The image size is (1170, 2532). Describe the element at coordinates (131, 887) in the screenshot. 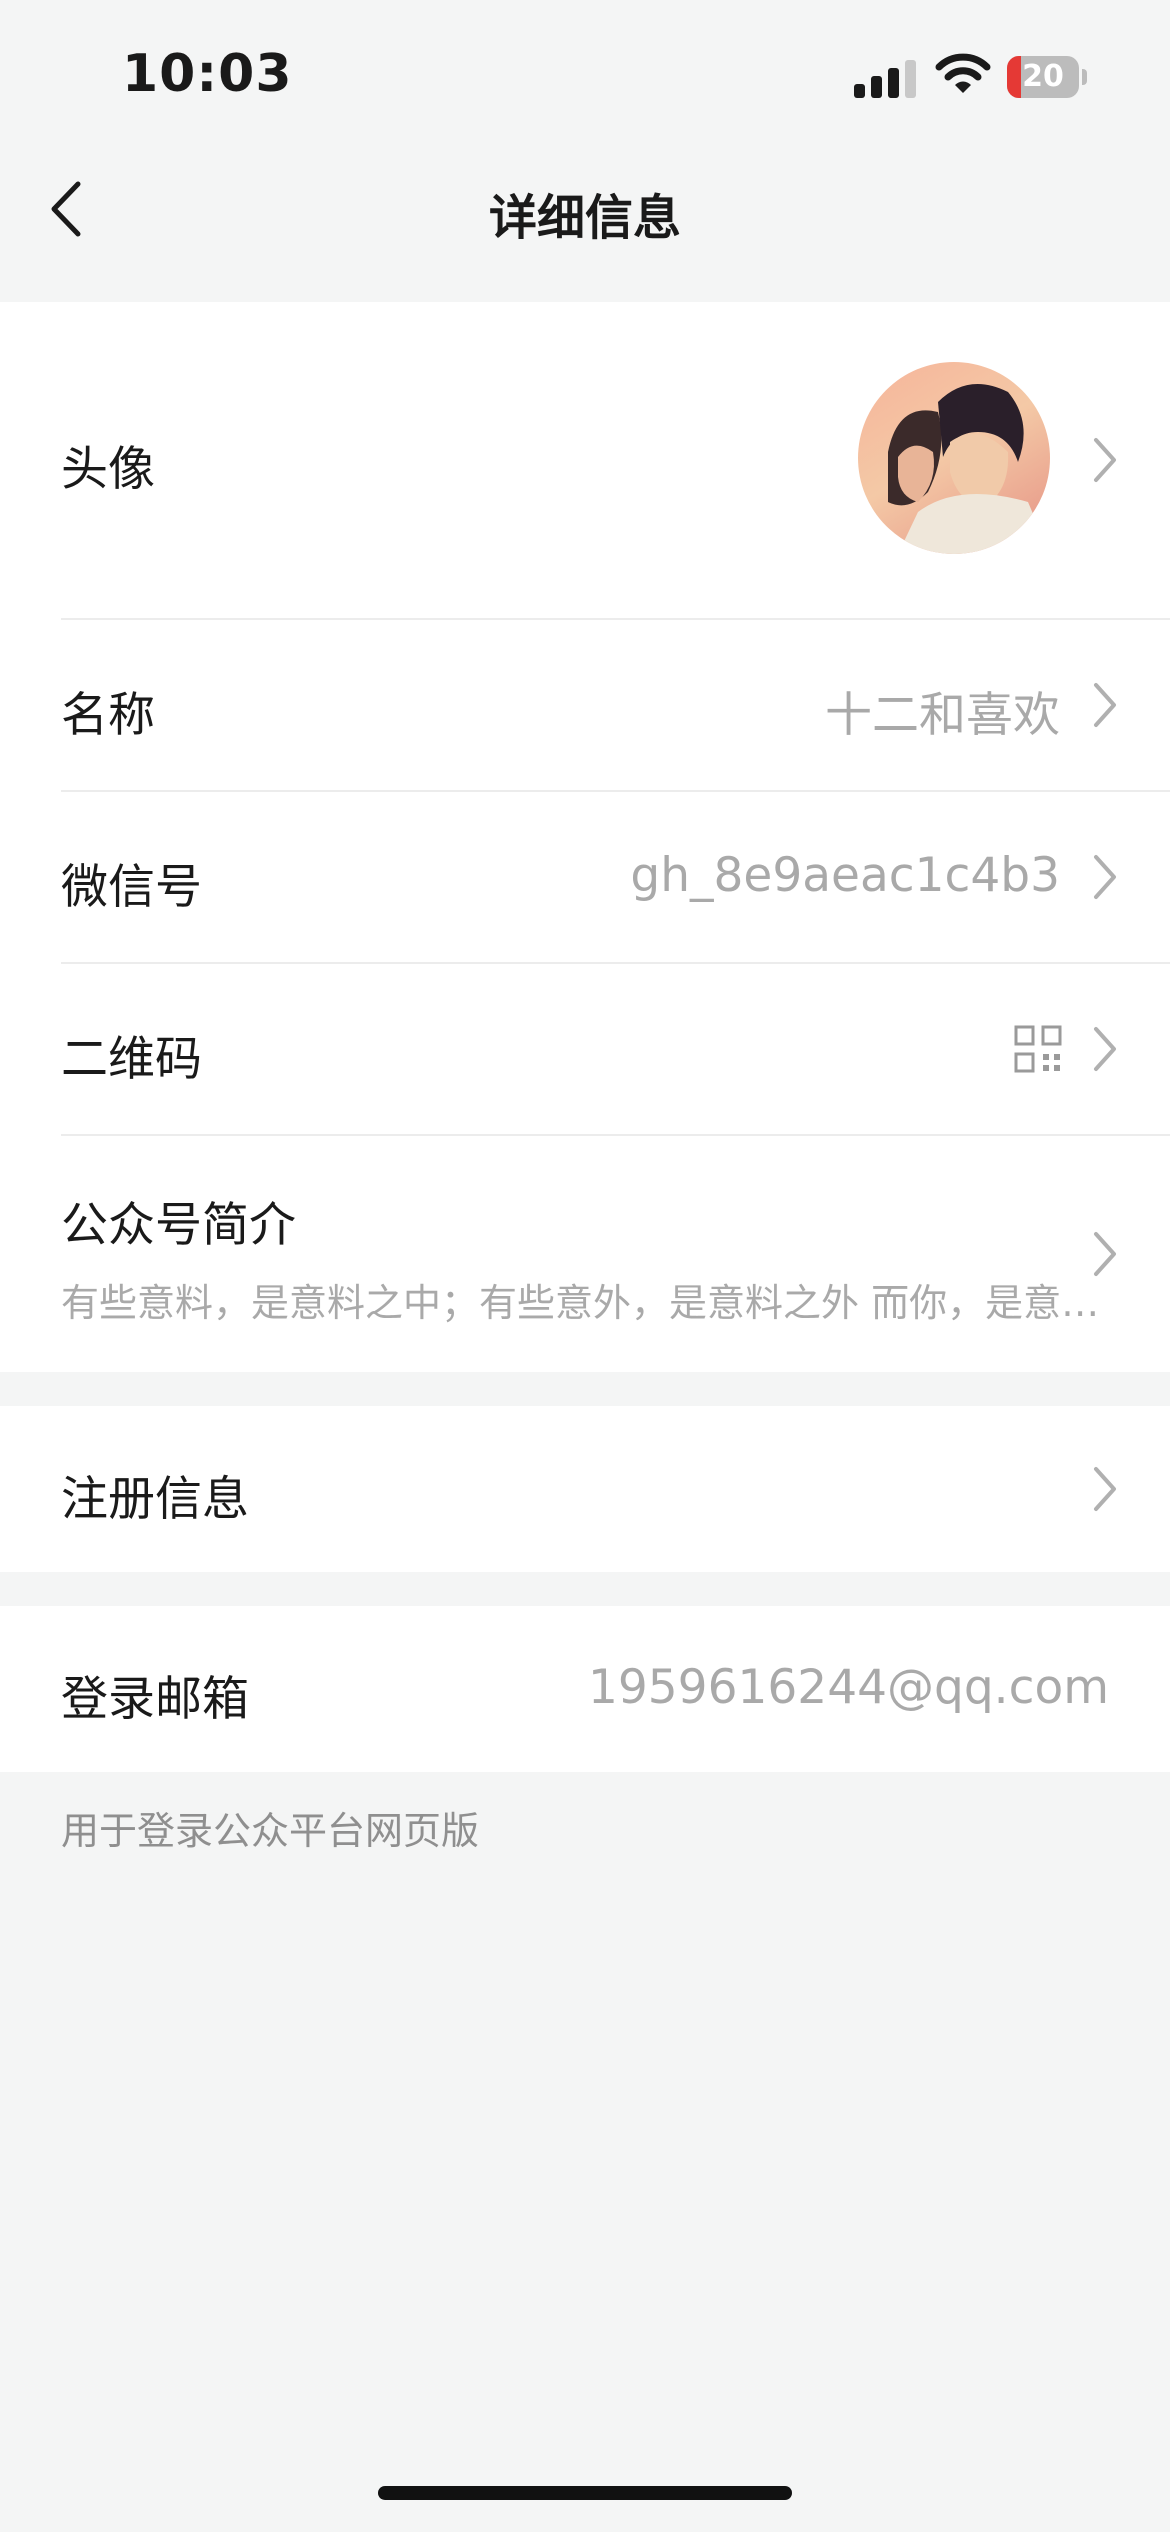

I see `wechat-id-label: 微信号` at that location.